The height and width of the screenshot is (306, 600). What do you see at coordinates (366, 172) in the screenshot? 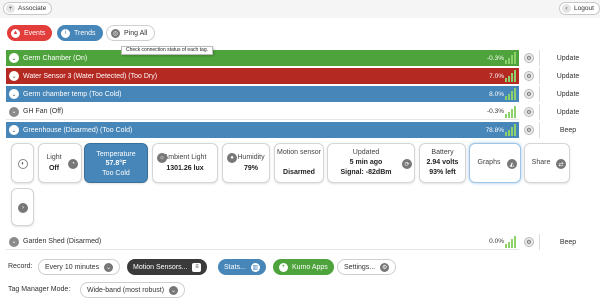
I see `updated-signal: Signal: -82dBm` at bounding box center [366, 172].